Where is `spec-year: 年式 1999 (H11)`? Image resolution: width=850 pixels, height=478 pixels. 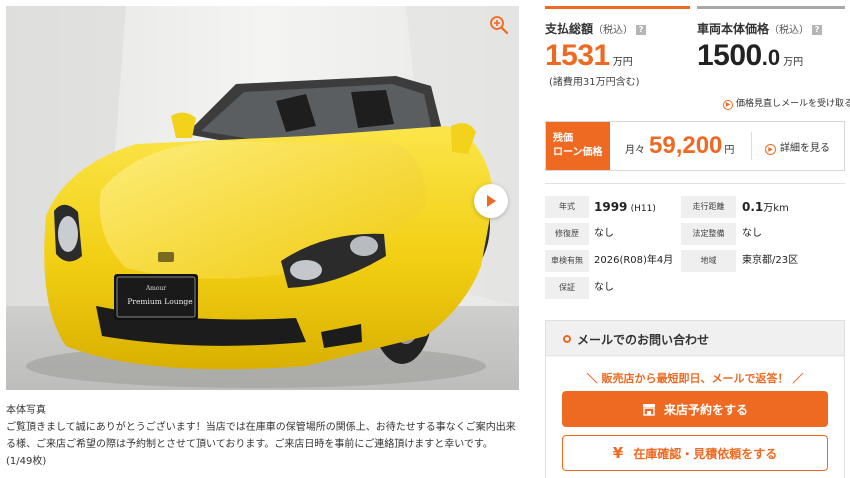
spec-year: 年式 1999 (H11) is located at coordinates (615, 208).